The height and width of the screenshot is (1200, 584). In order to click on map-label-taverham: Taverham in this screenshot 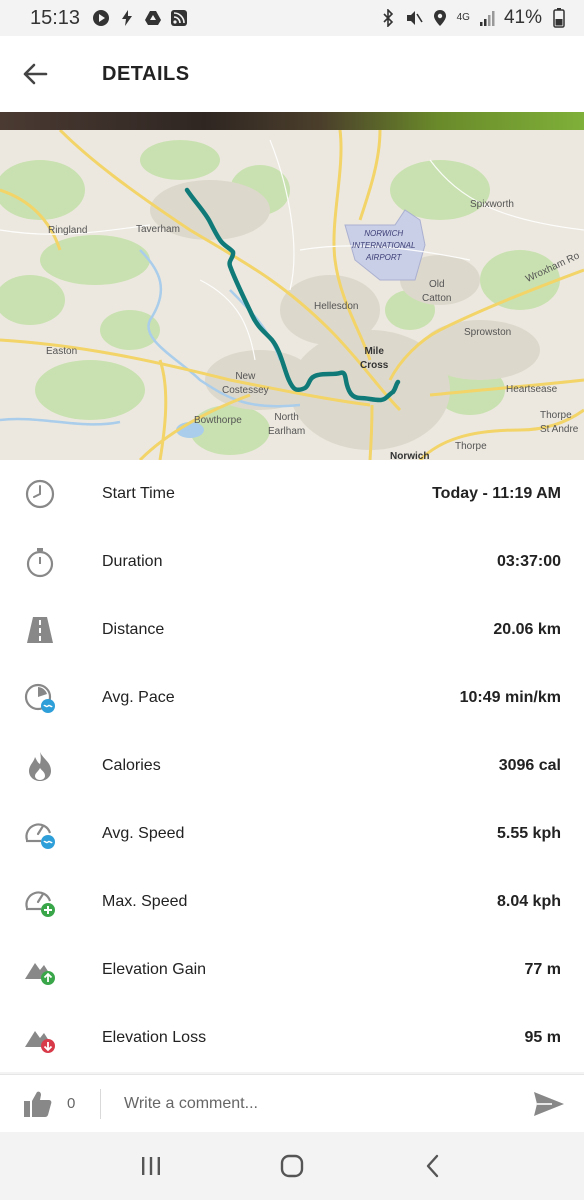, I will do `click(158, 229)`.